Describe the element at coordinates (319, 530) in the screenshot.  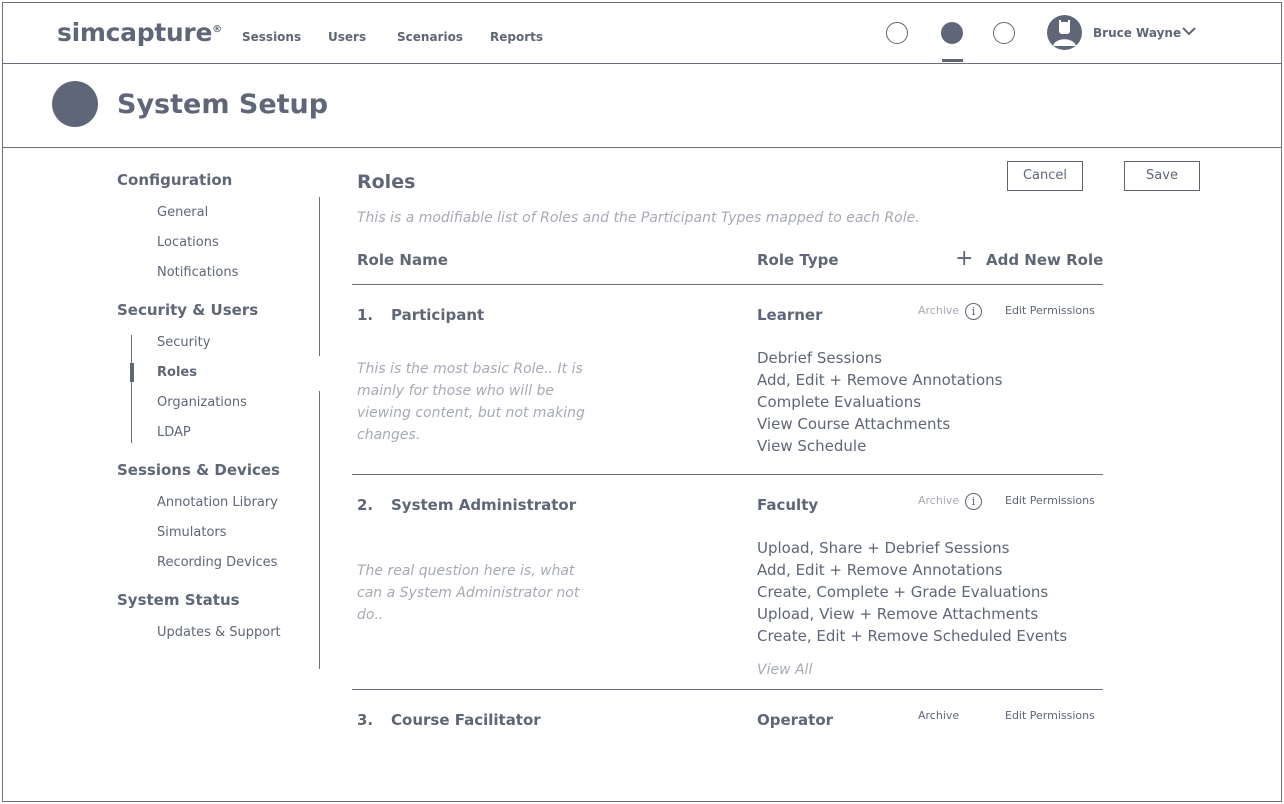
I see `sidebar-divider-bottom` at that location.